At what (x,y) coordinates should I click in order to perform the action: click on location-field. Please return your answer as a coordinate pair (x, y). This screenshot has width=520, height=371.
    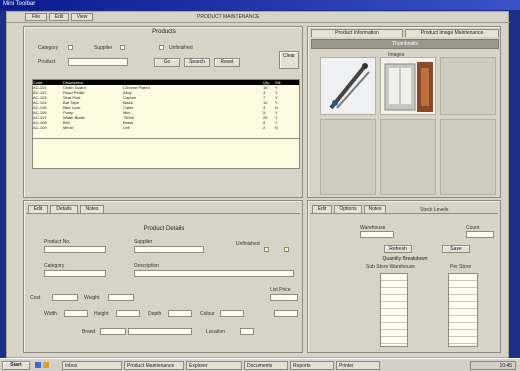
    Looking at the image, I should click on (247, 331).